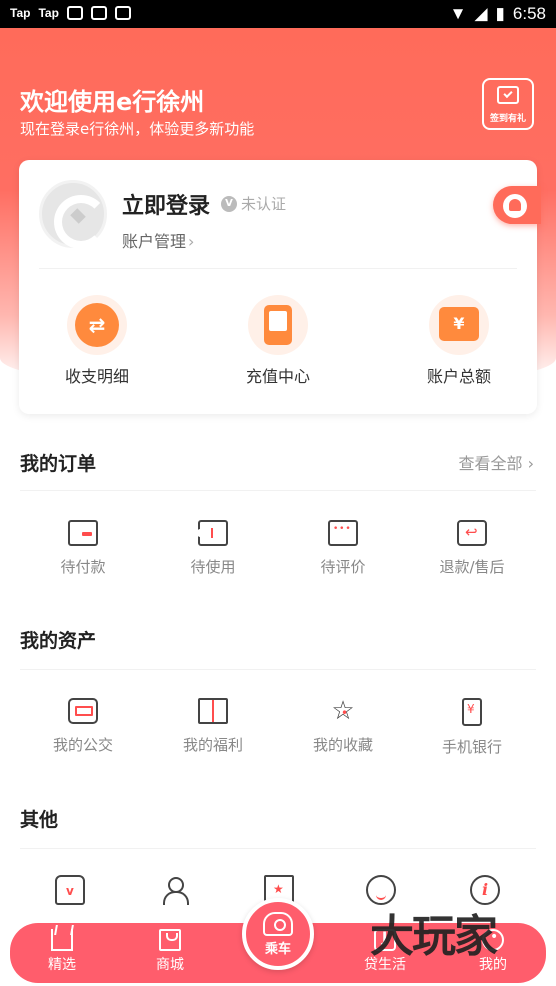  I want to click on asset-mobile-bank: 手机银行, so click(472, 727).